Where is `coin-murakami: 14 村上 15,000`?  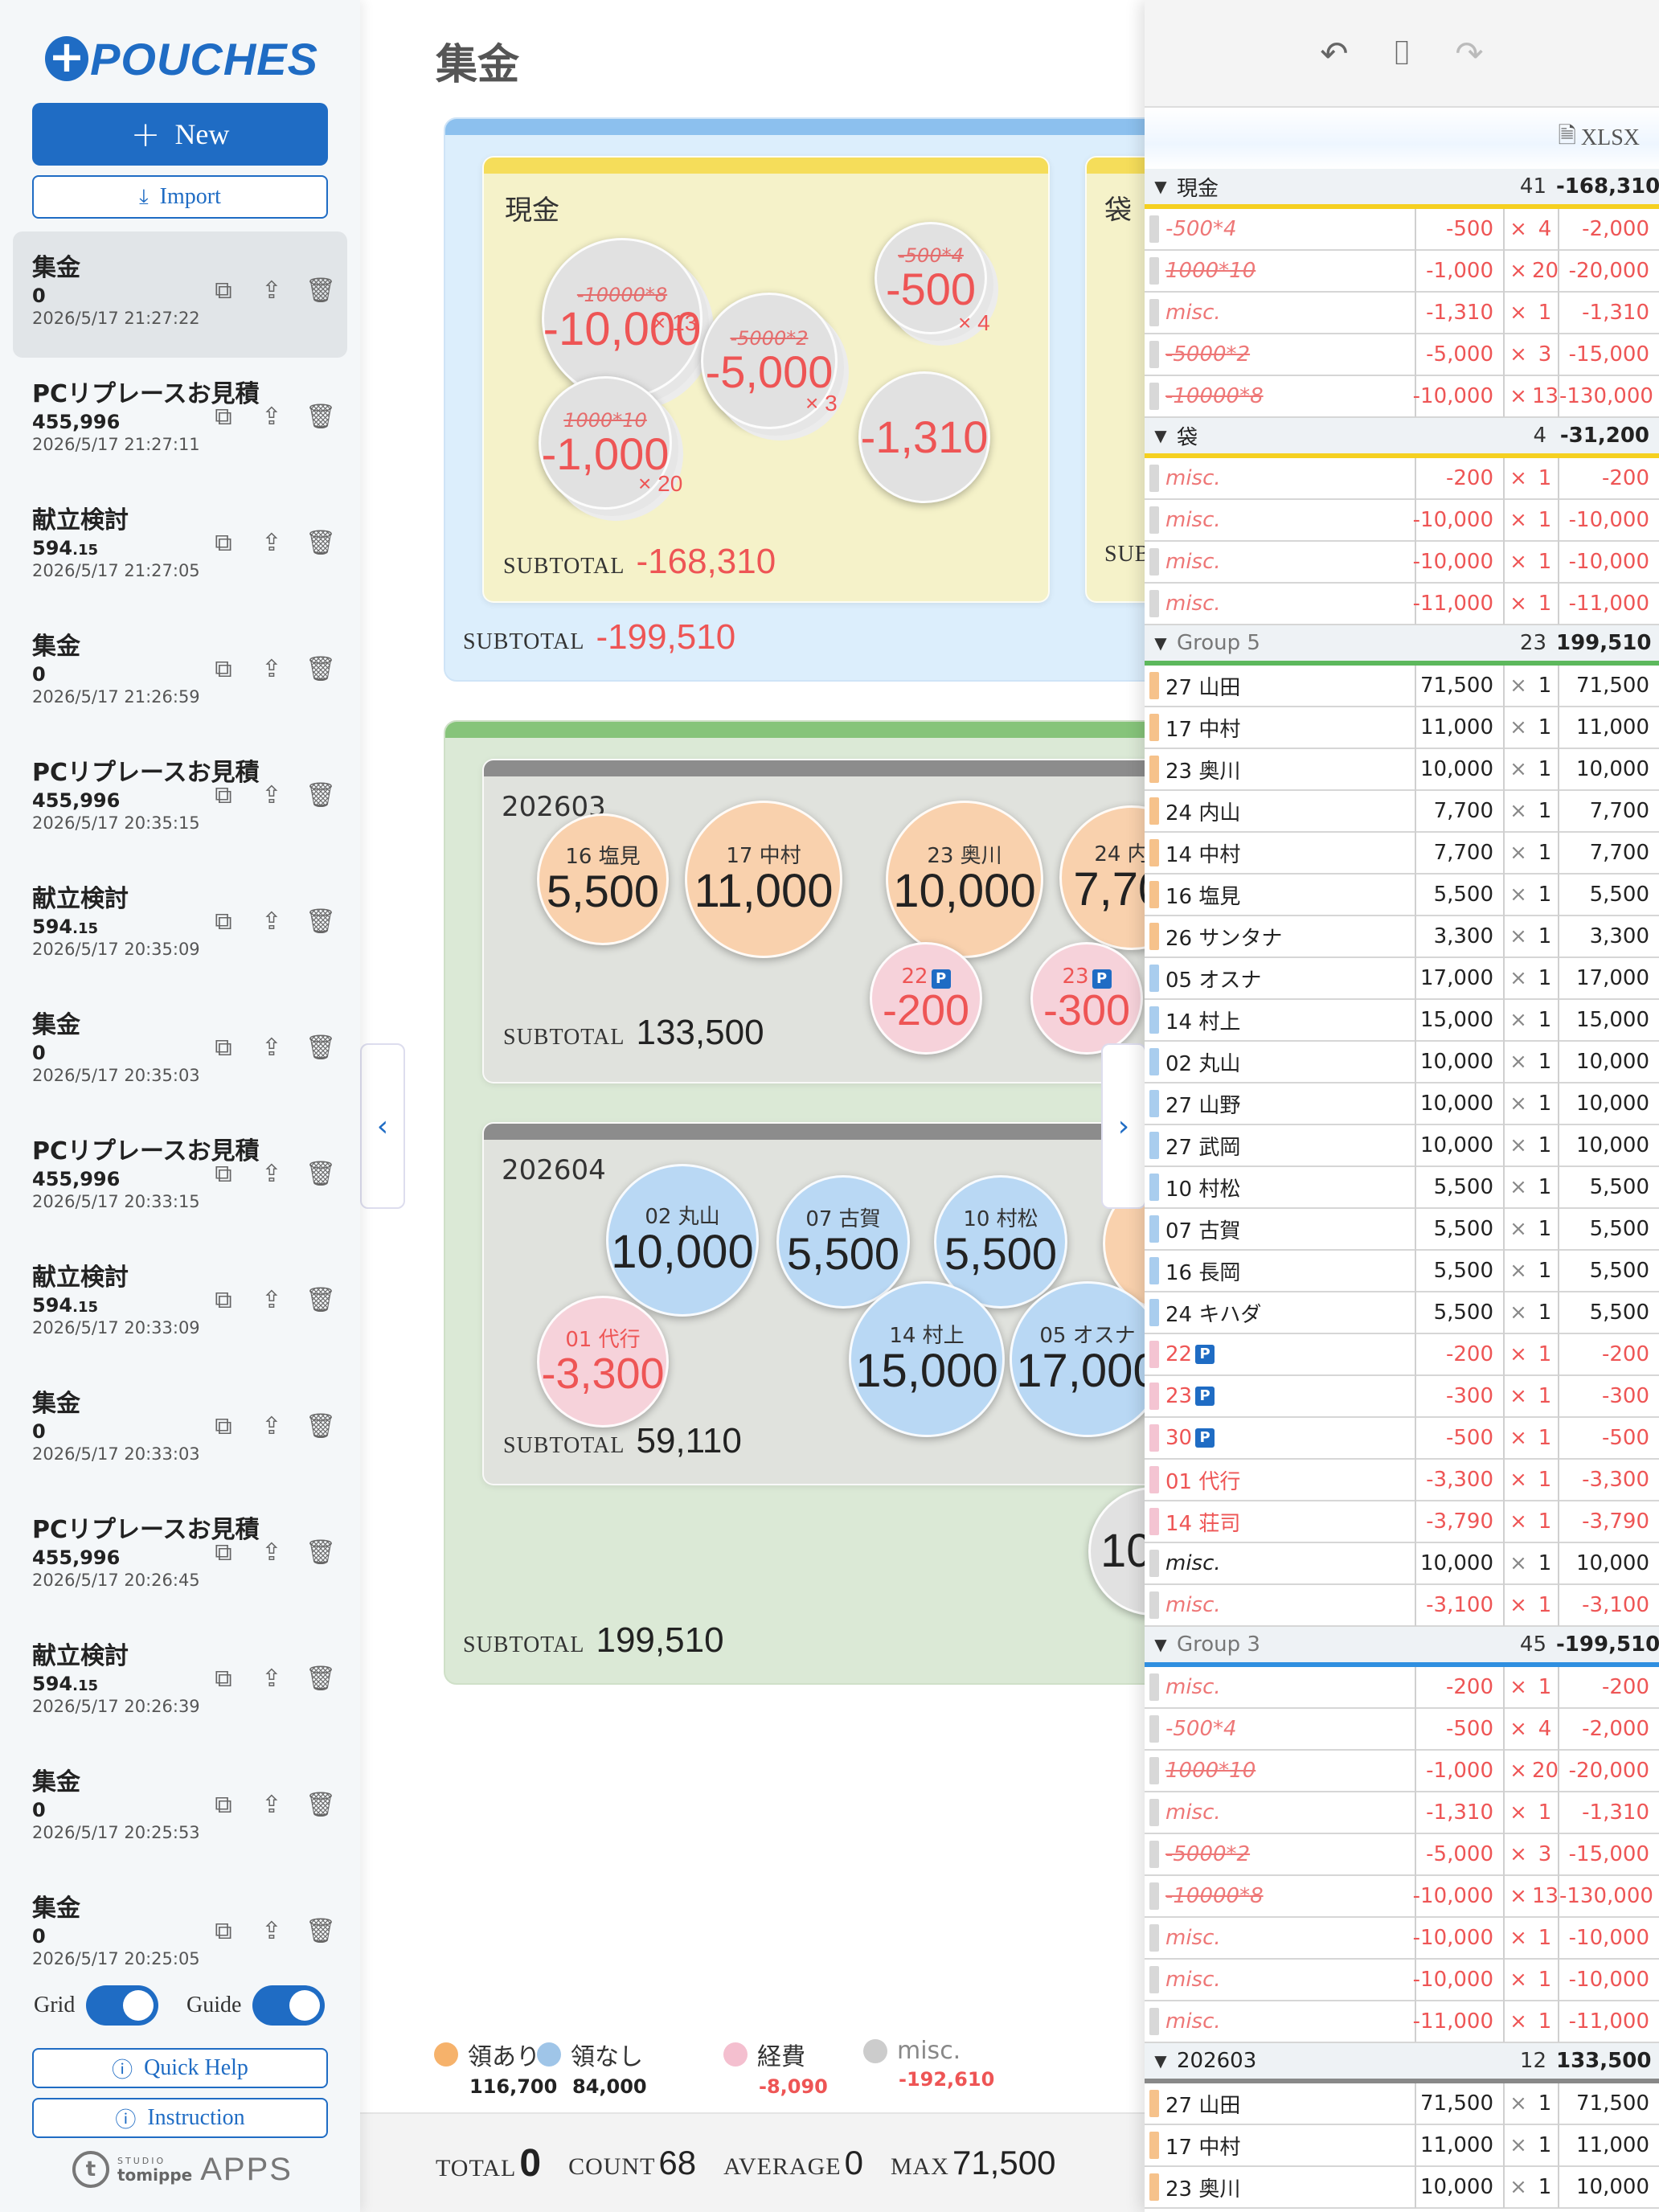
coin-murakami: 14 村上 15,000 is located at coordinates (927, 1359).